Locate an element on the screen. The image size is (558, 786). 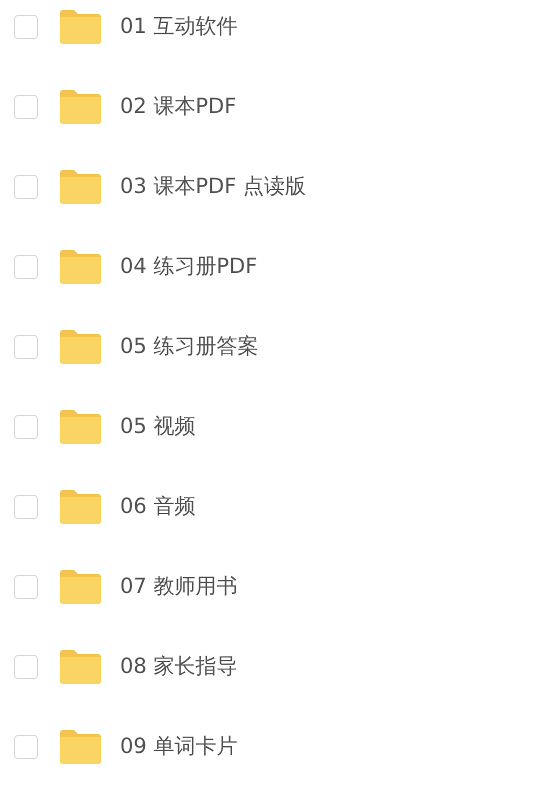
folder-name: 02 课本PDF is located at coordinates (178, 107).